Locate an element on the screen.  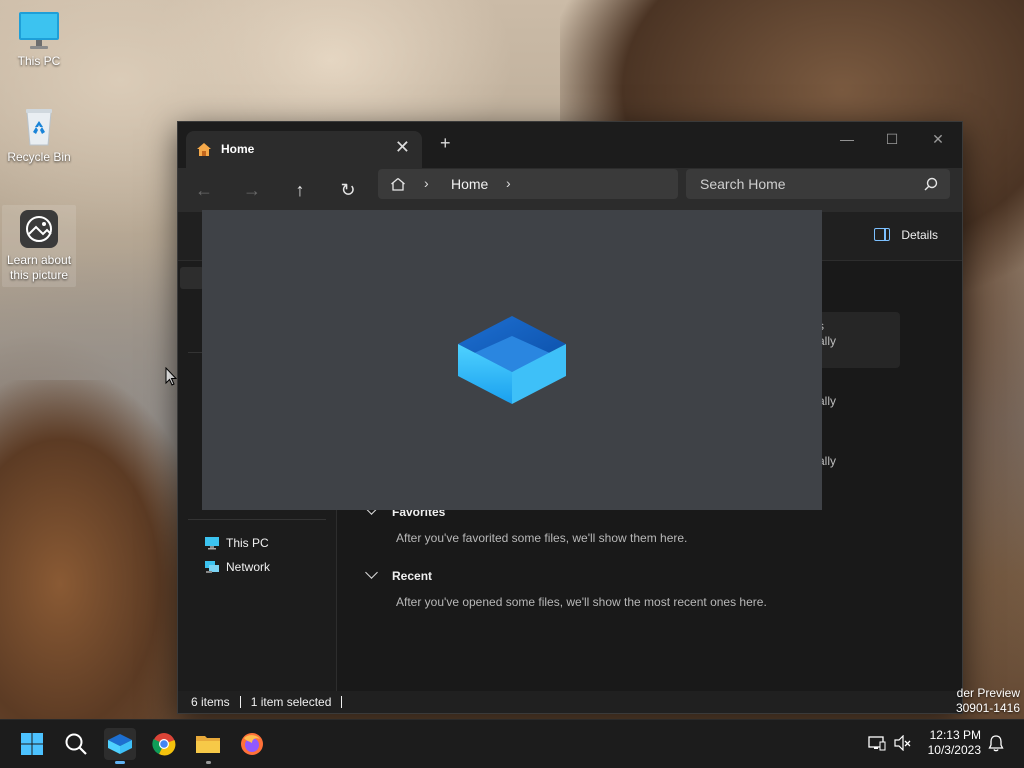
details-label: Details is located at coordinates (919, 235).